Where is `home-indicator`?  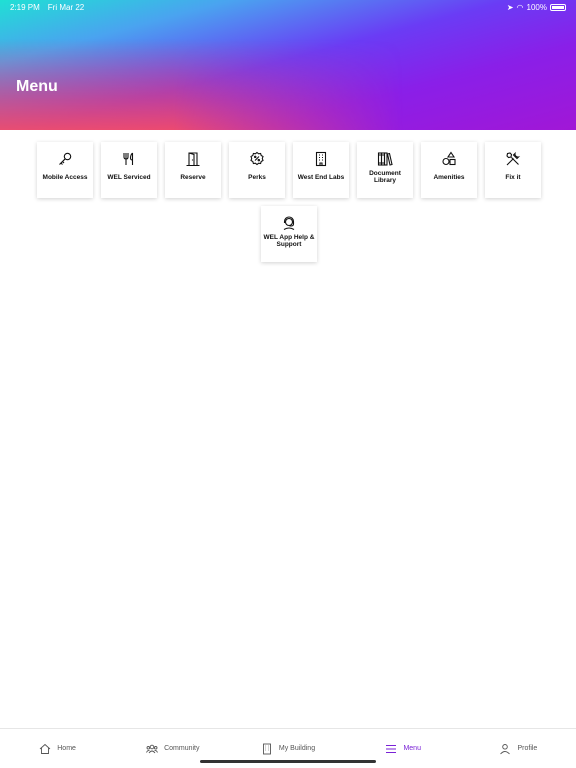 home-indicator is located at coordinates (288, 761).